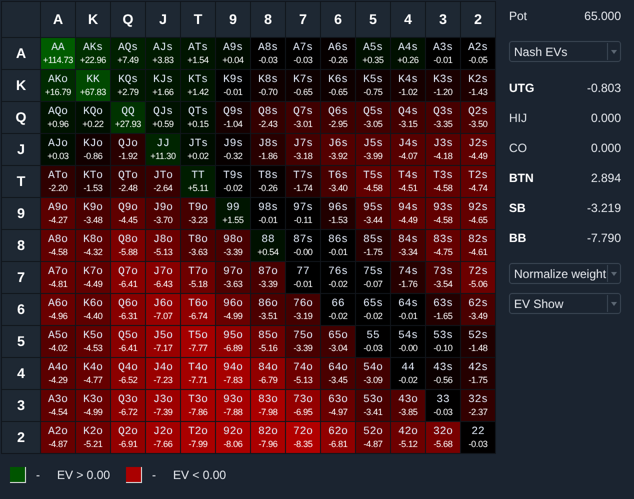  Describe the element at coordinates (128, 245) in the screenshot. I see `hand-cell: Q8o -5.88` at that location.